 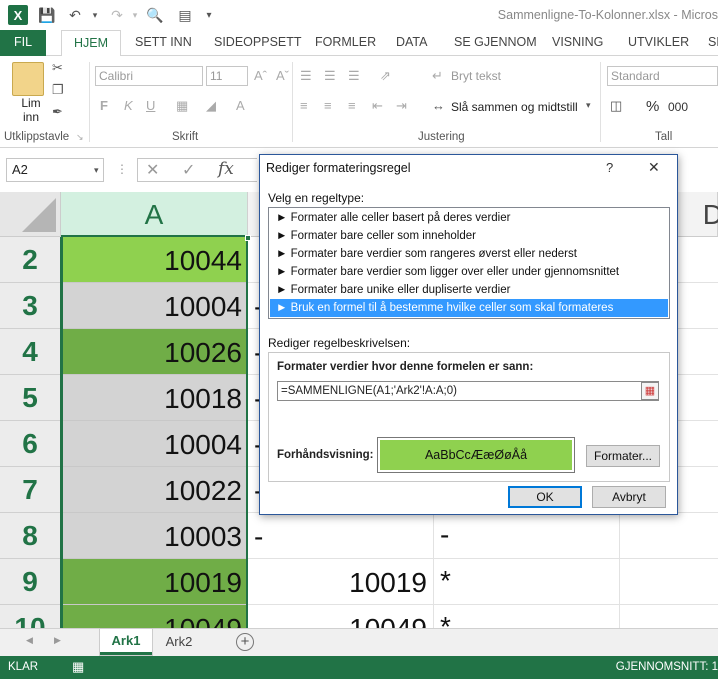 What do you see at coordinates (609, 167) in the screenshot?
I see `dialog-help-button: ?` at bounding box center [609, 167].